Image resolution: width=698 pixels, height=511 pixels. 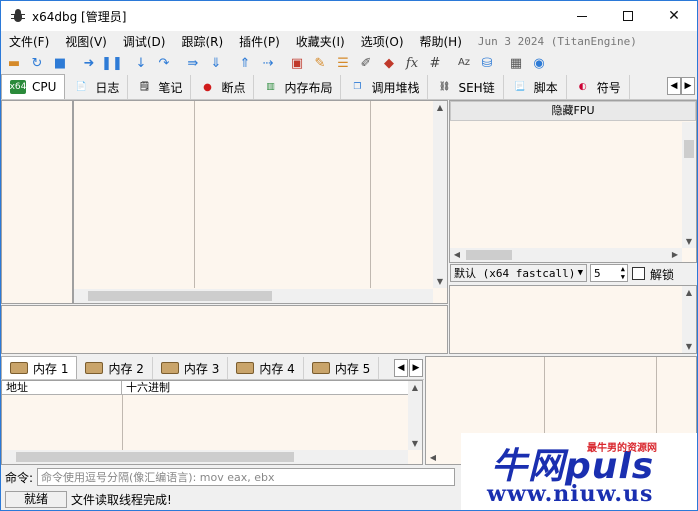 I want to click on tab-call-stack: ❐ 调用堆栈, so click(x=385, y=87).